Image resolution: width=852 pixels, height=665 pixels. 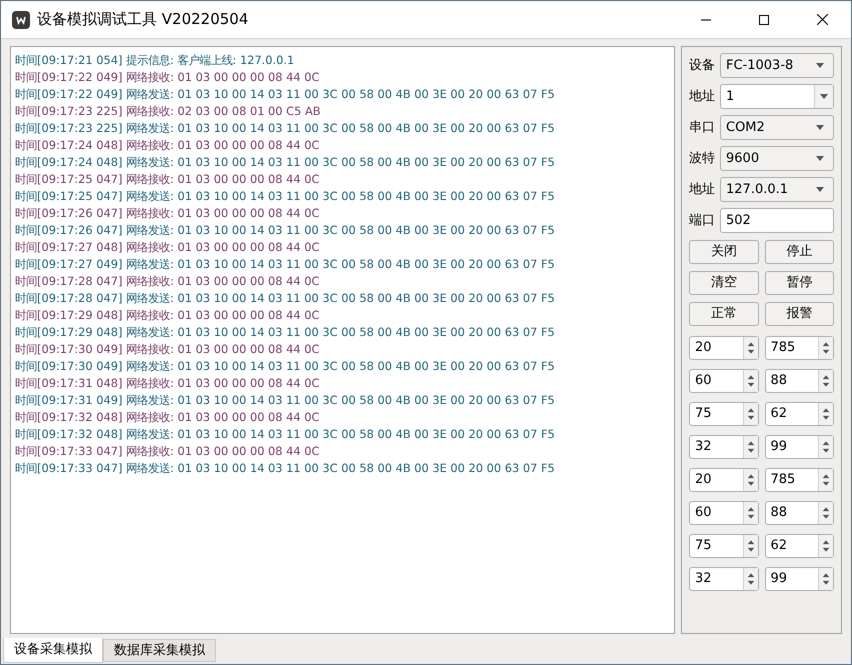 What do you see at coordinates (799, 252) in the screenshot?
I see `action-button: 停止` at bounding box center [799, 252].